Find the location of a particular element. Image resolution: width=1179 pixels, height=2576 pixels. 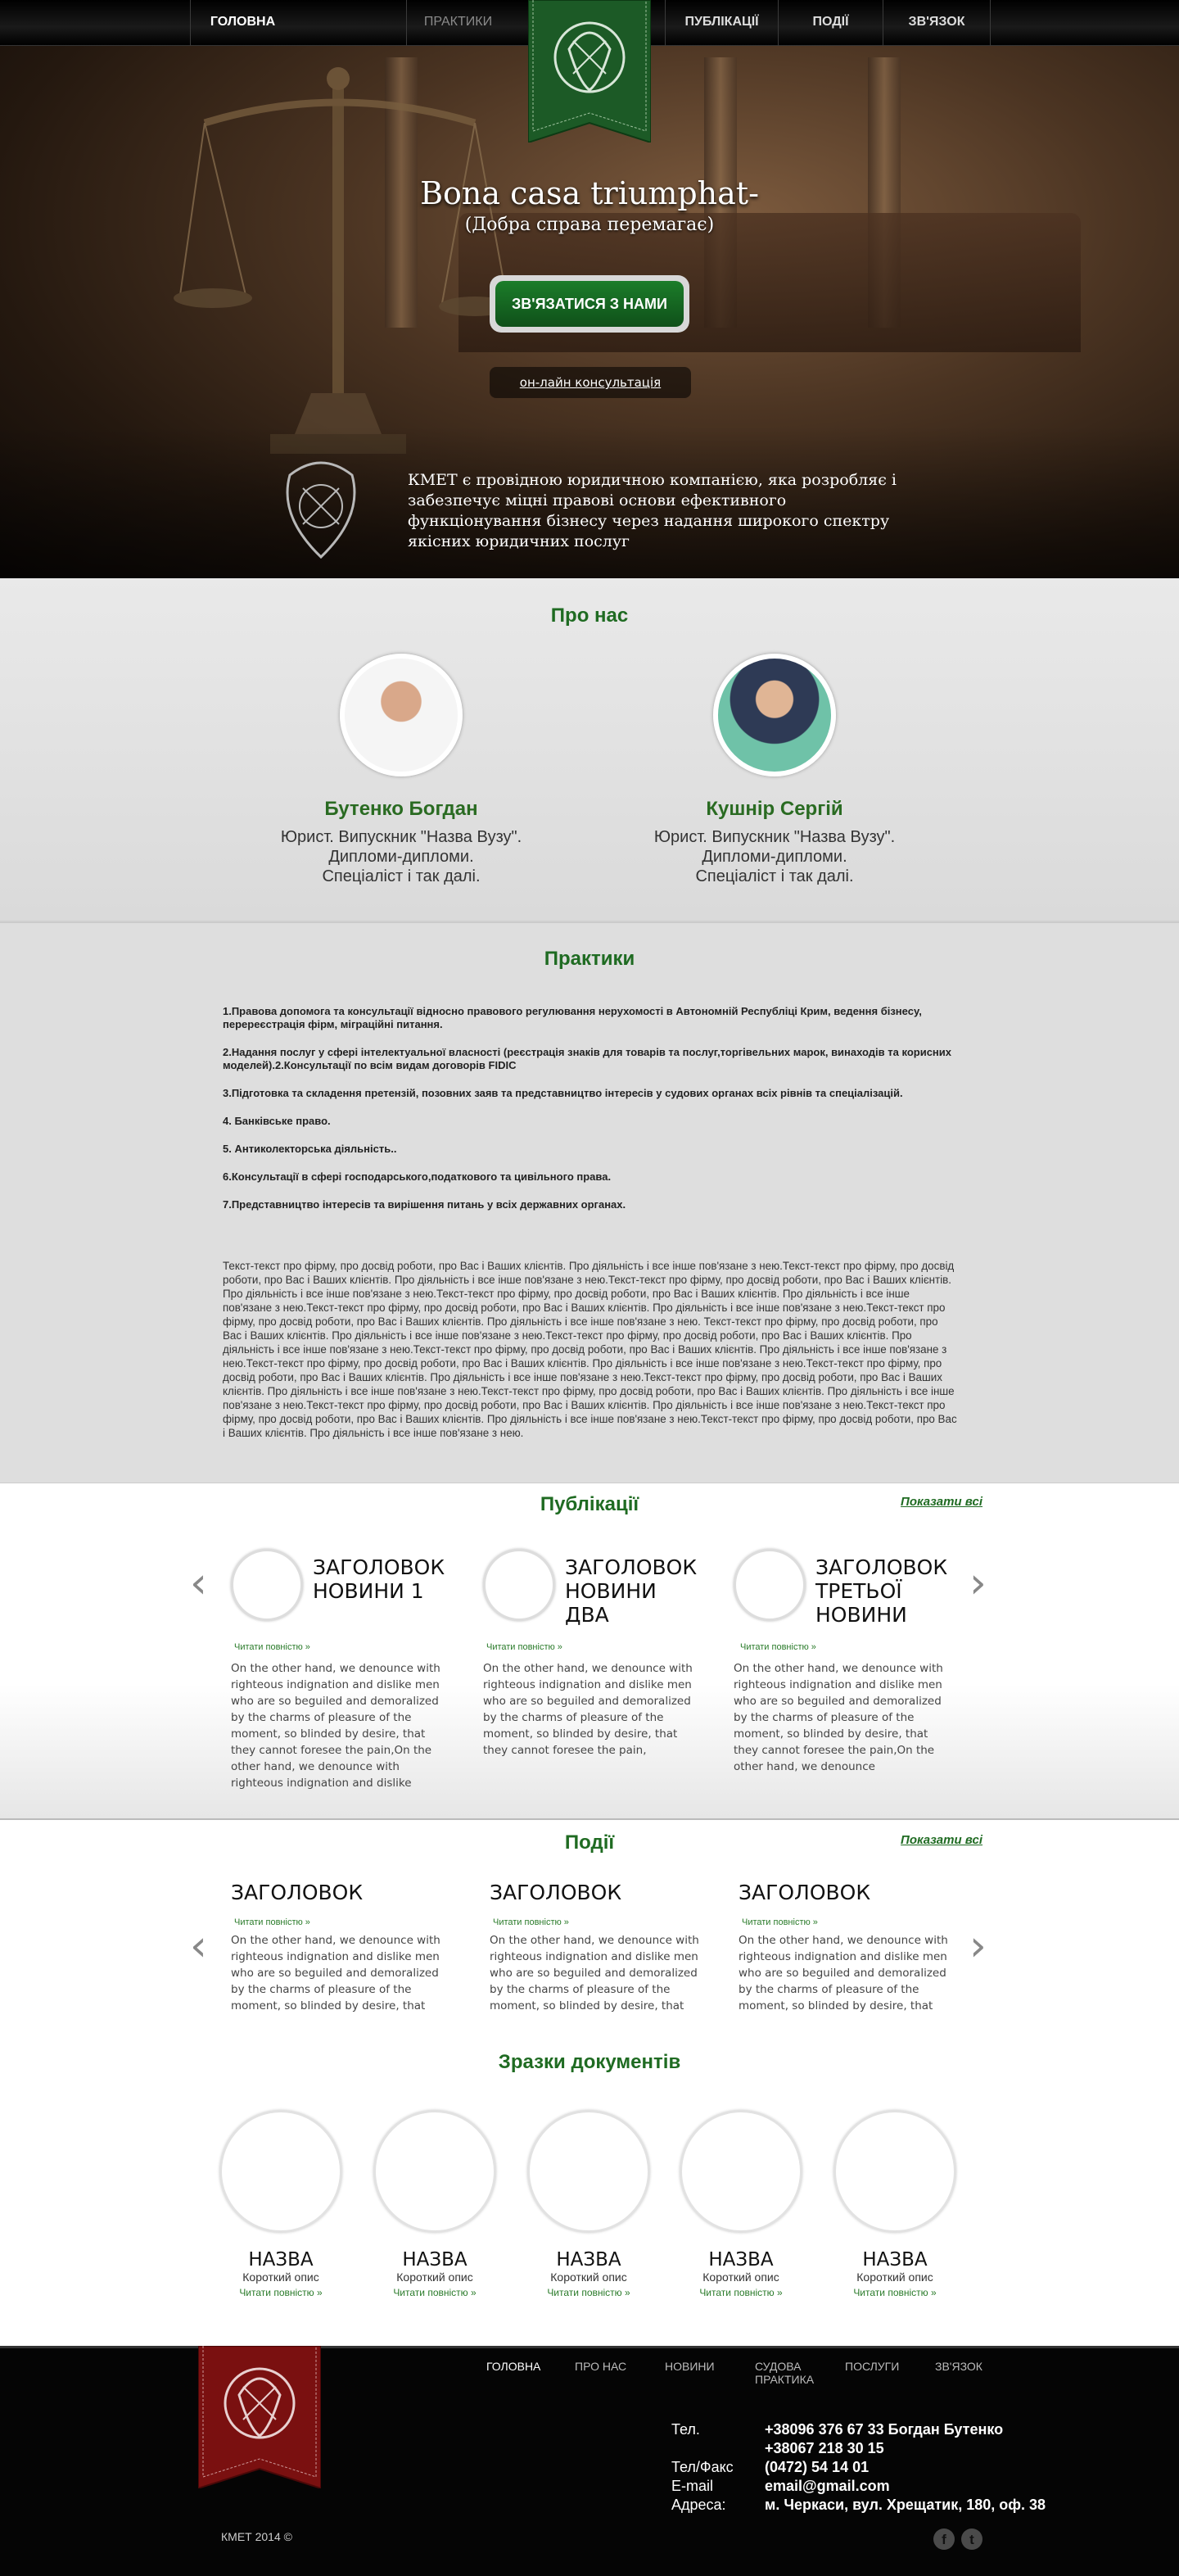

footer-logo-crest-badge is located at coordinates (259, 2417).